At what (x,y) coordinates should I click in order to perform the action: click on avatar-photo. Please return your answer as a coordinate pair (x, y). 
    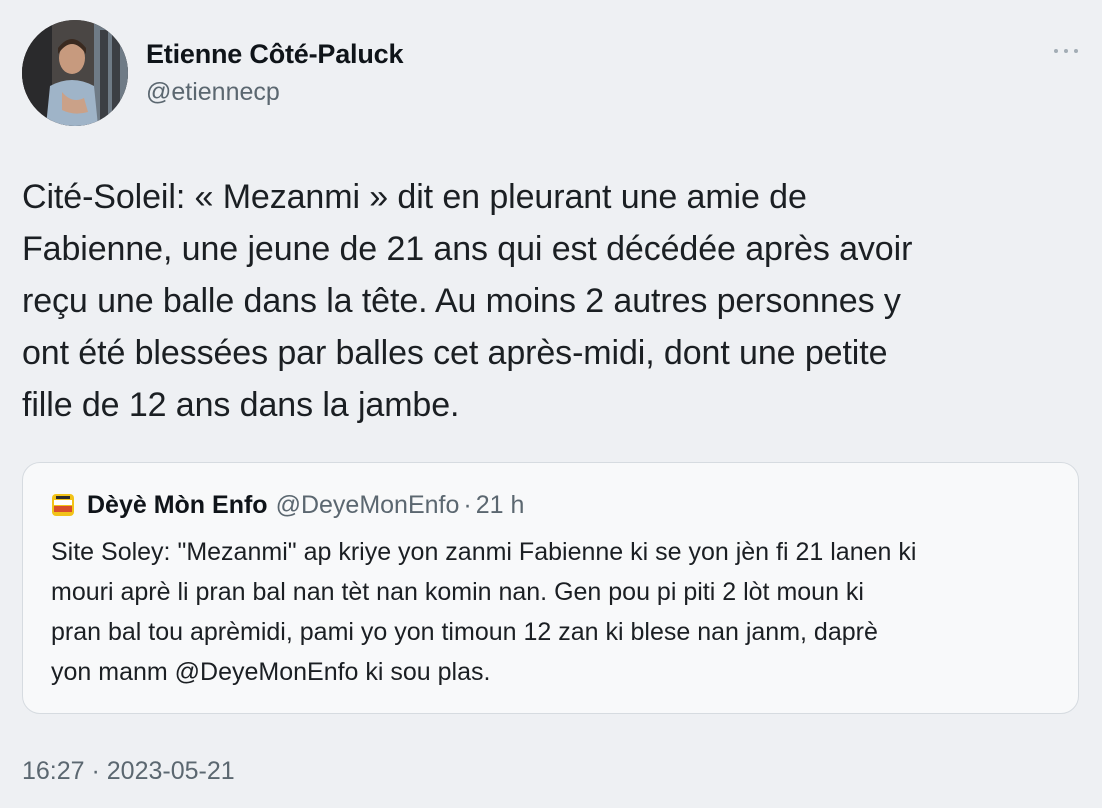
    Looking at the image, I should click on (75, 73).